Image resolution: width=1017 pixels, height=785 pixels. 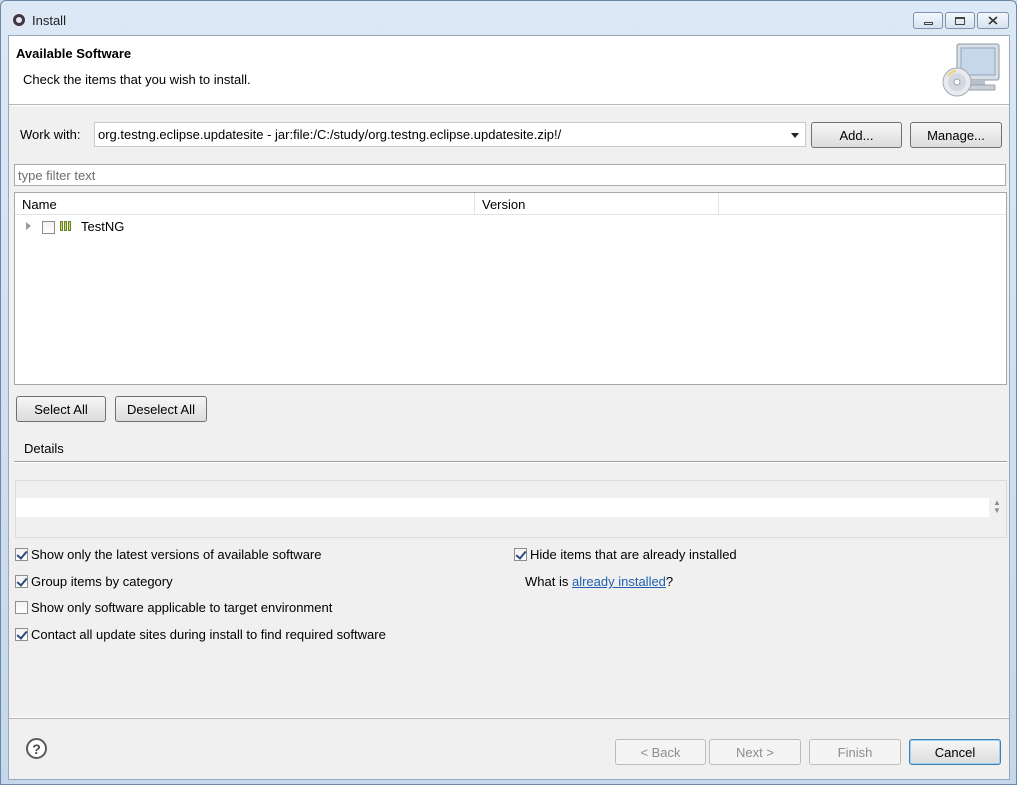 I want to click on window-controls, so click(x=961, y=20).